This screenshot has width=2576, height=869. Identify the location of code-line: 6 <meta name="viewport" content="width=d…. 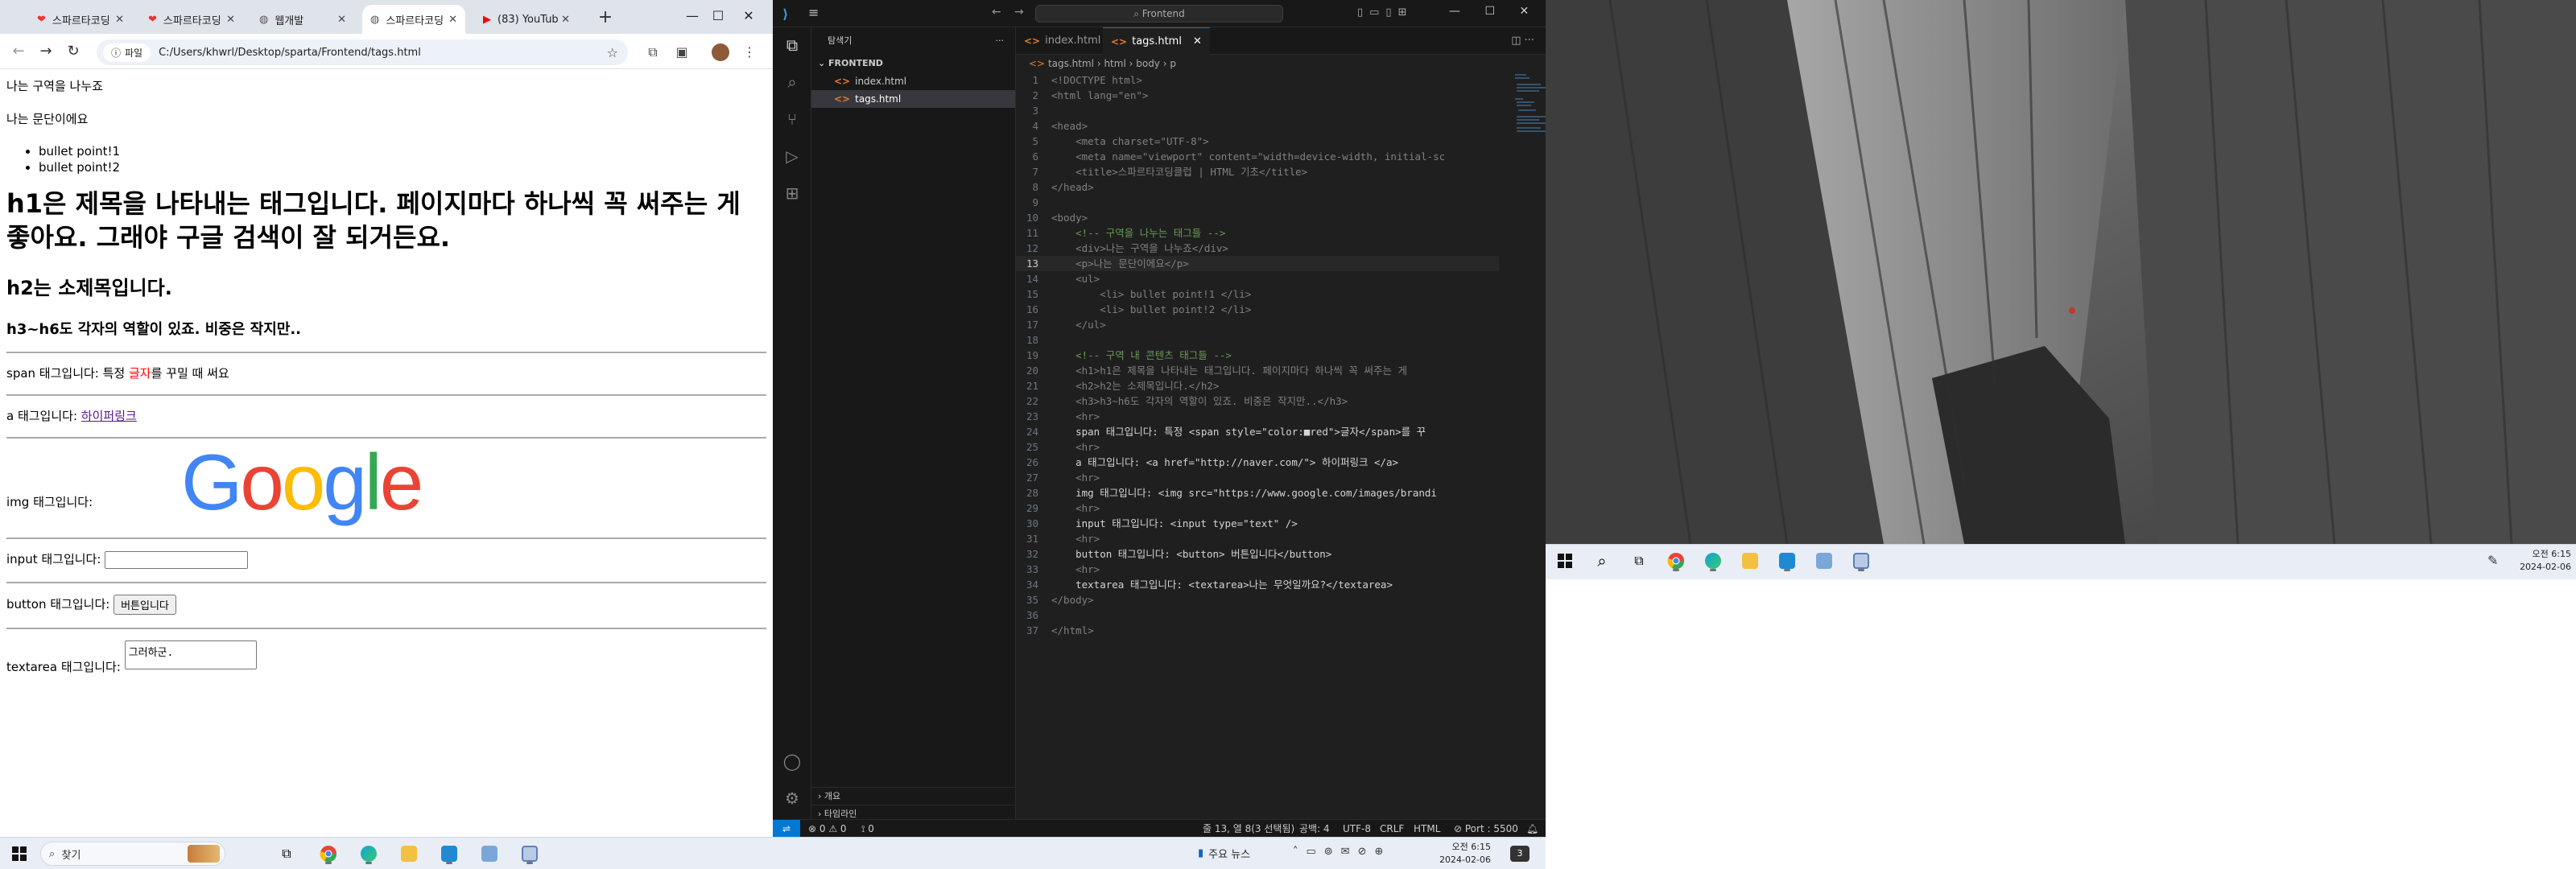
(1257, 156).